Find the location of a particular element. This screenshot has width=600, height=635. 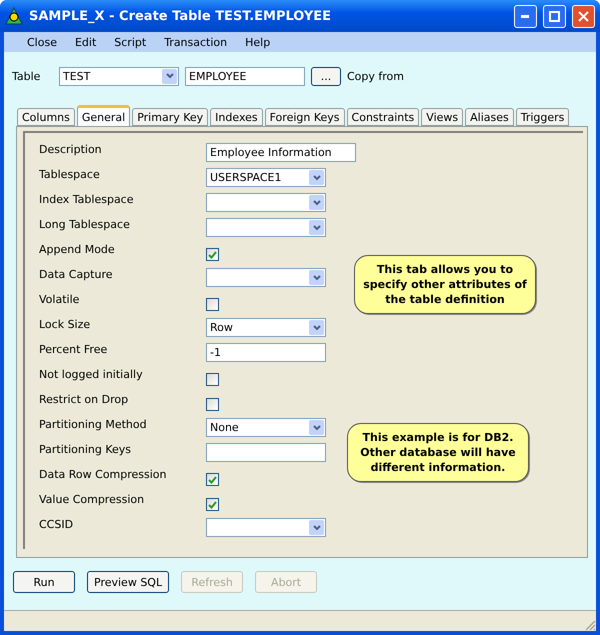

field-label: Value Compression is located at coordinates (92, 499).